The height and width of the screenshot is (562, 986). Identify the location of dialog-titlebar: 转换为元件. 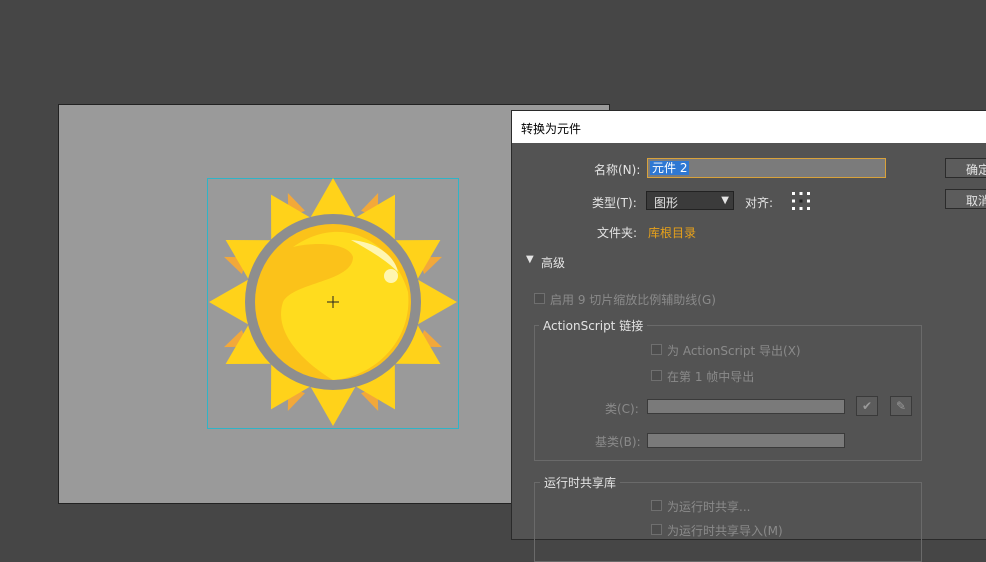
(749, 127).